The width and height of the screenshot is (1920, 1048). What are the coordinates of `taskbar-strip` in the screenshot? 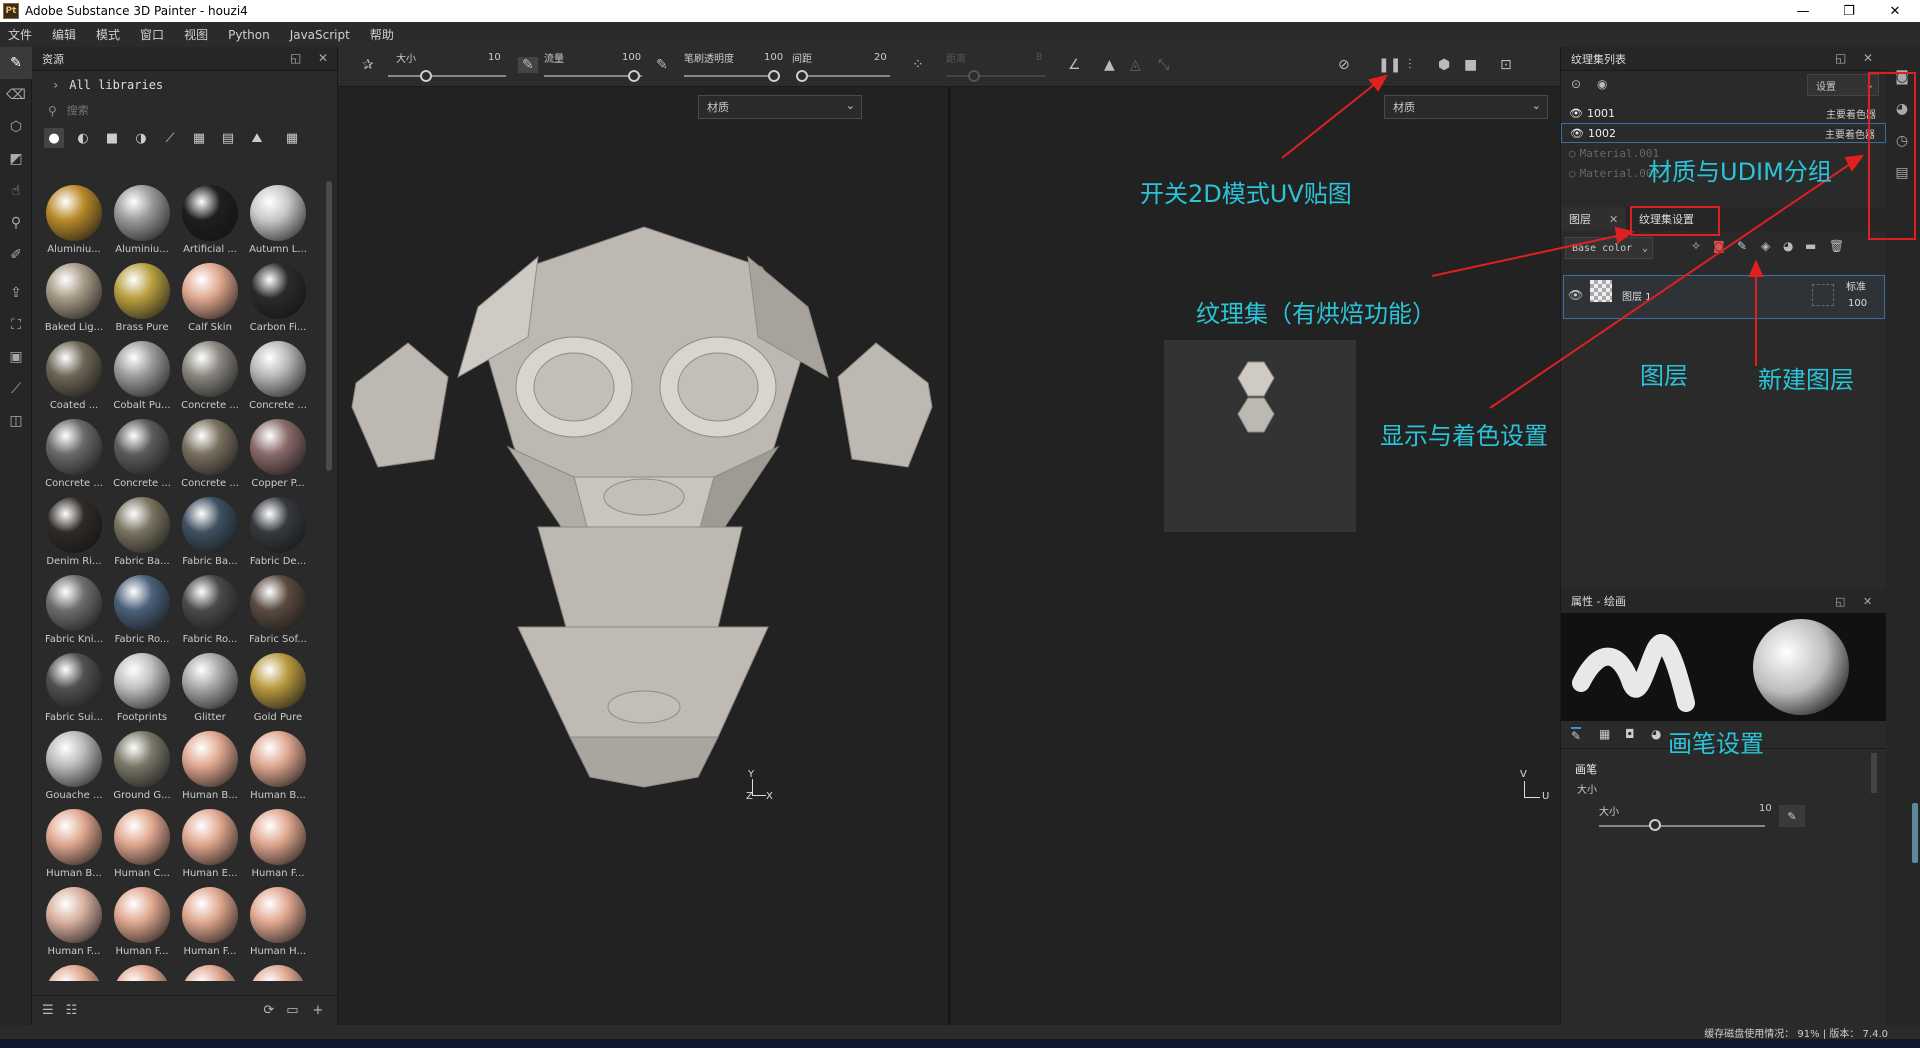 It's located at (960, 1043).